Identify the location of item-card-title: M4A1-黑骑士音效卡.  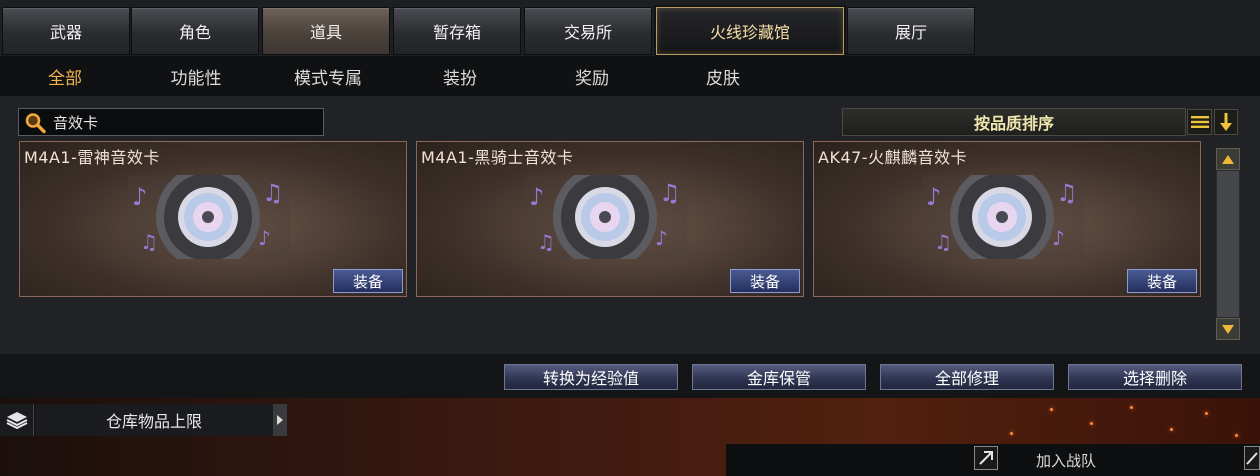
(497, 157).